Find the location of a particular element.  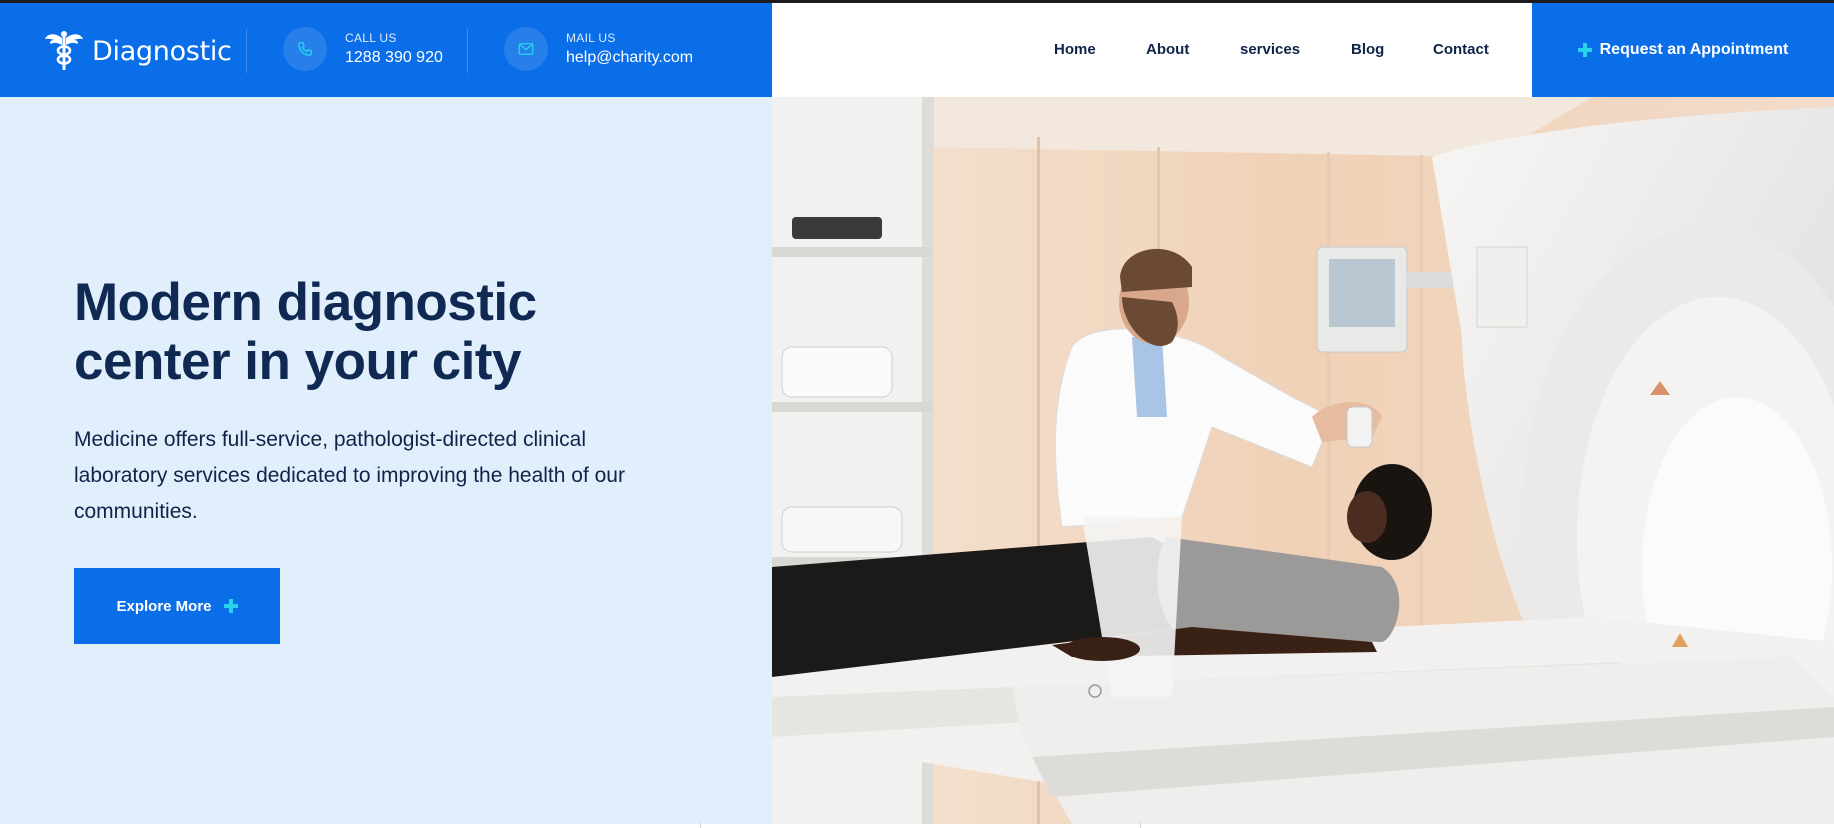

call-us-block: CALL US 1288 390 920 is located at coordinates (363, 49).